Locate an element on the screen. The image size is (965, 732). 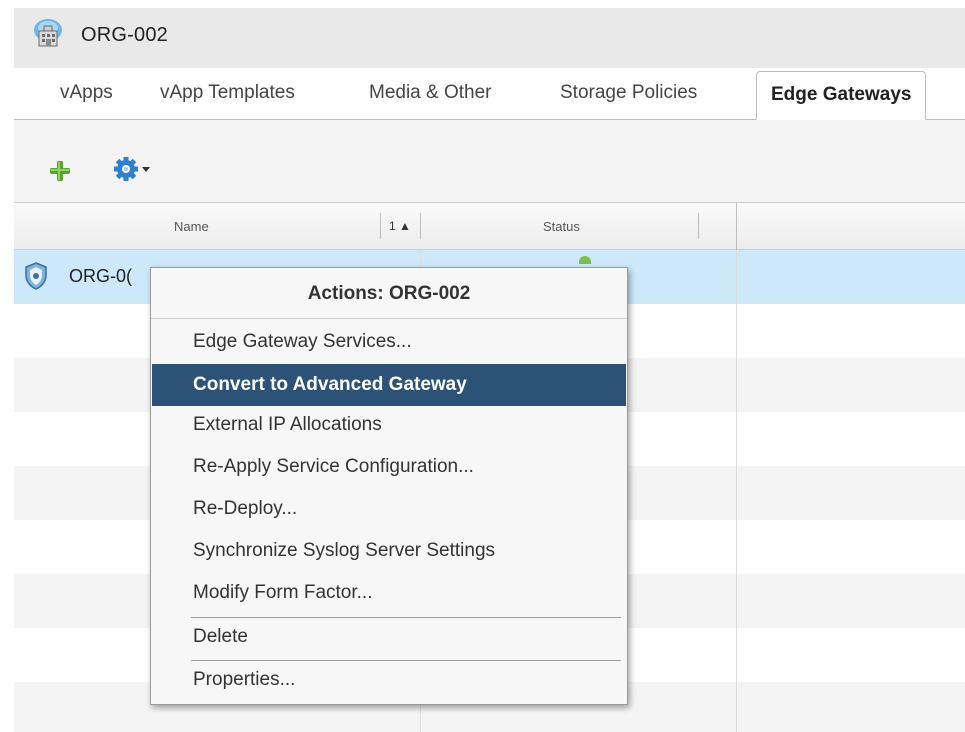
menu-item-synchronize-syslog-server-settings: Synchronize Syslog Server Settings is located at coordinates (389, 551).